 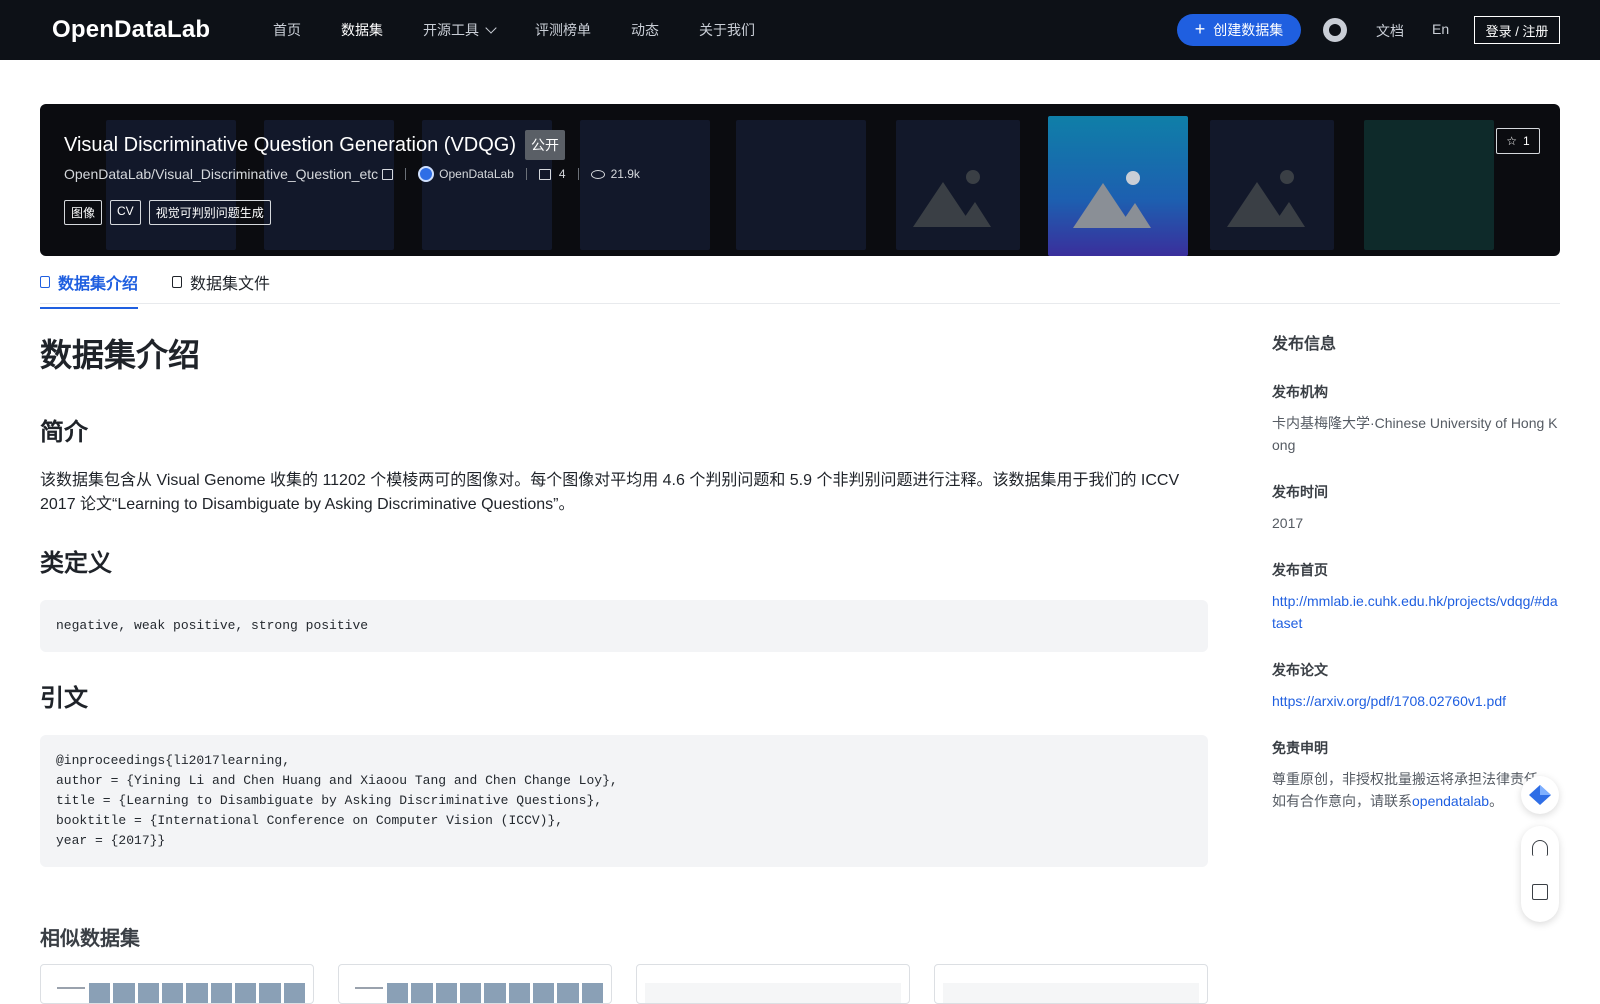 What do you see at coordinates (1496, 801) in the screenshot?
I see `disclaimer-period: 。` at bounding box center [1496, 801].